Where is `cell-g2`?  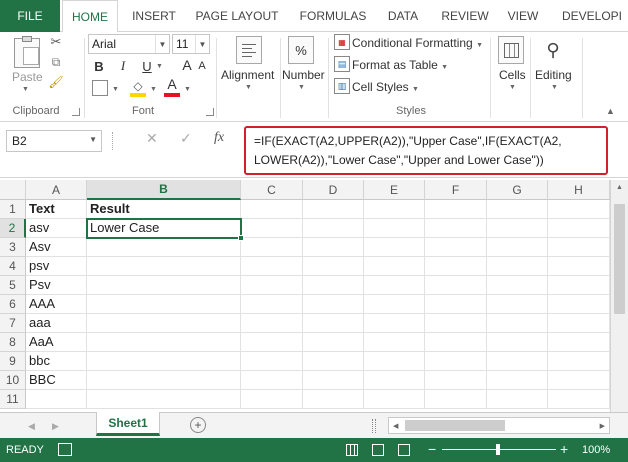 cell-g2 is located at coordinates (517, 228).